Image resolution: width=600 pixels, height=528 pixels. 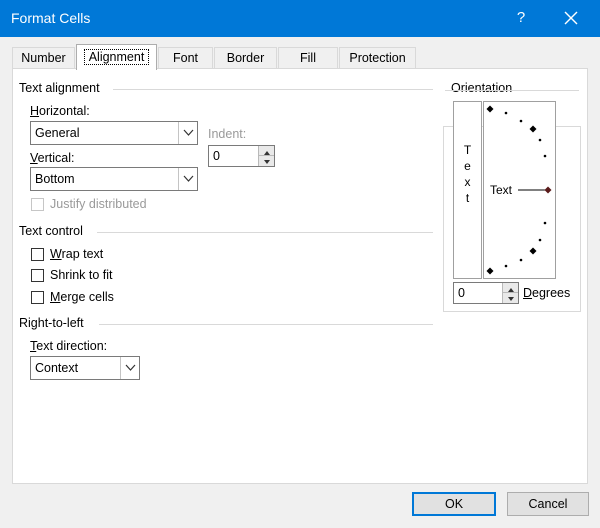 I want to click on tab-fill: Fill, so click(x=308, y=58).